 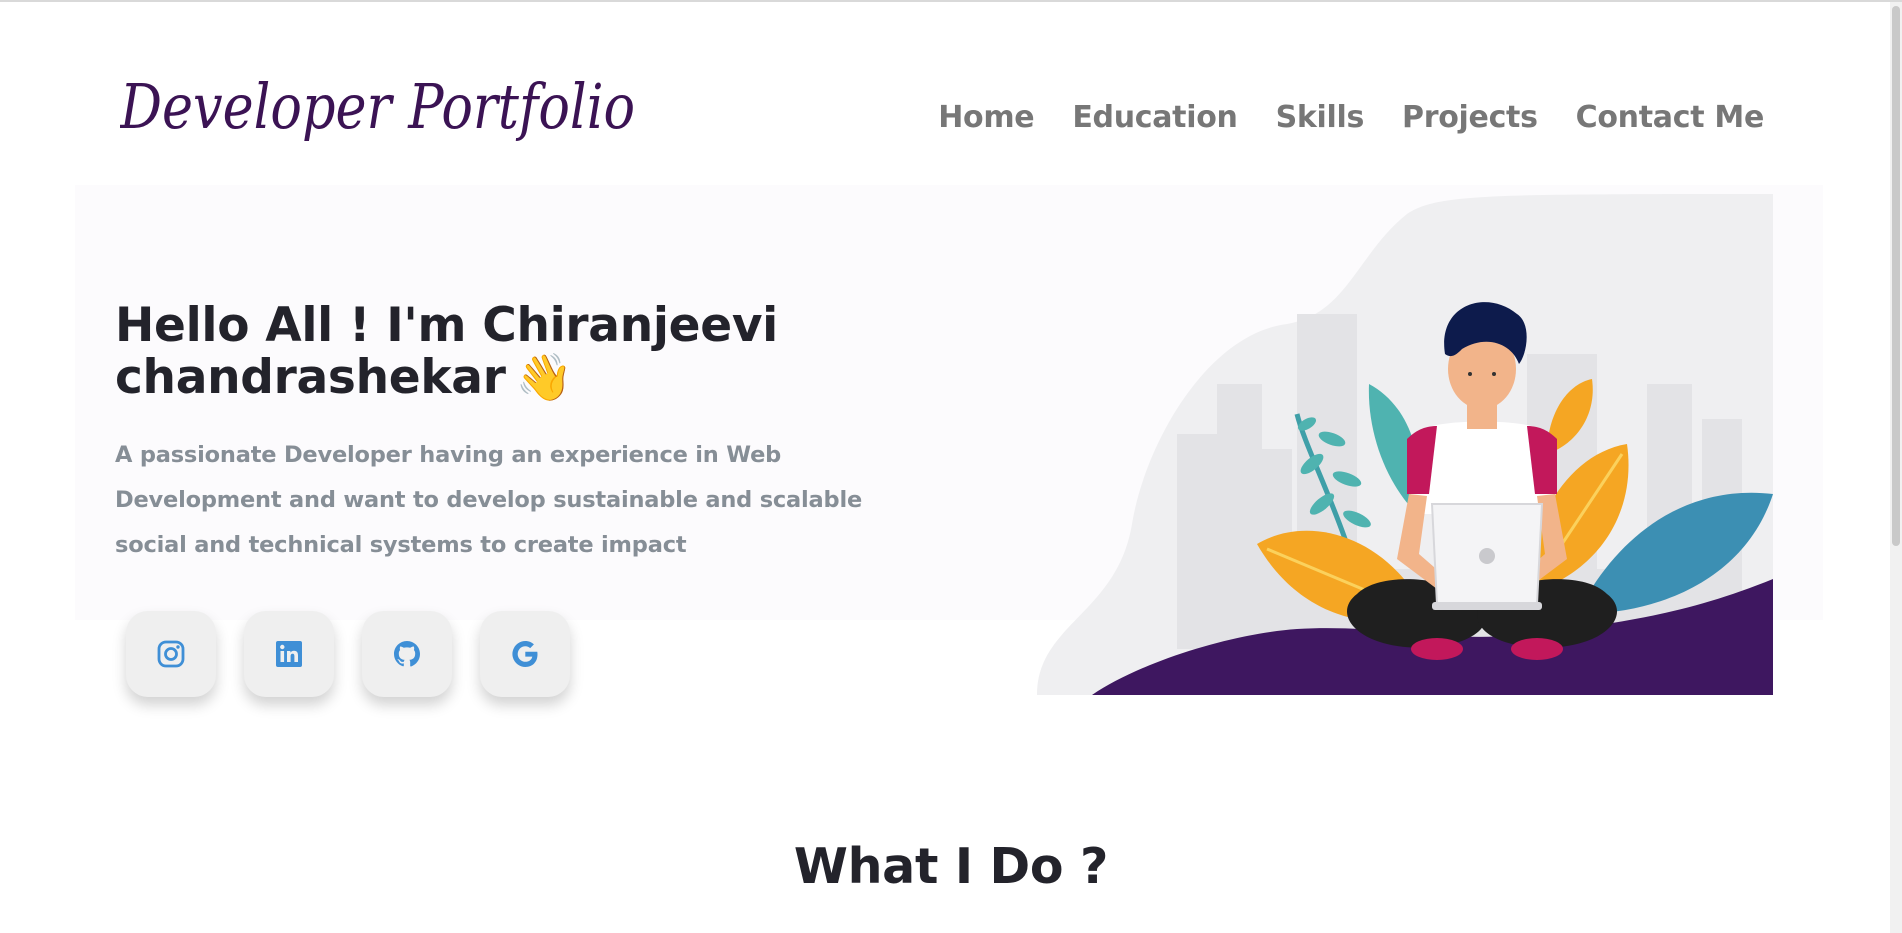 What do you see at coordinates (377, 106) in the screenshot?
I see `logo-text: Developer Portfolio` at bounding box center [377, 106].